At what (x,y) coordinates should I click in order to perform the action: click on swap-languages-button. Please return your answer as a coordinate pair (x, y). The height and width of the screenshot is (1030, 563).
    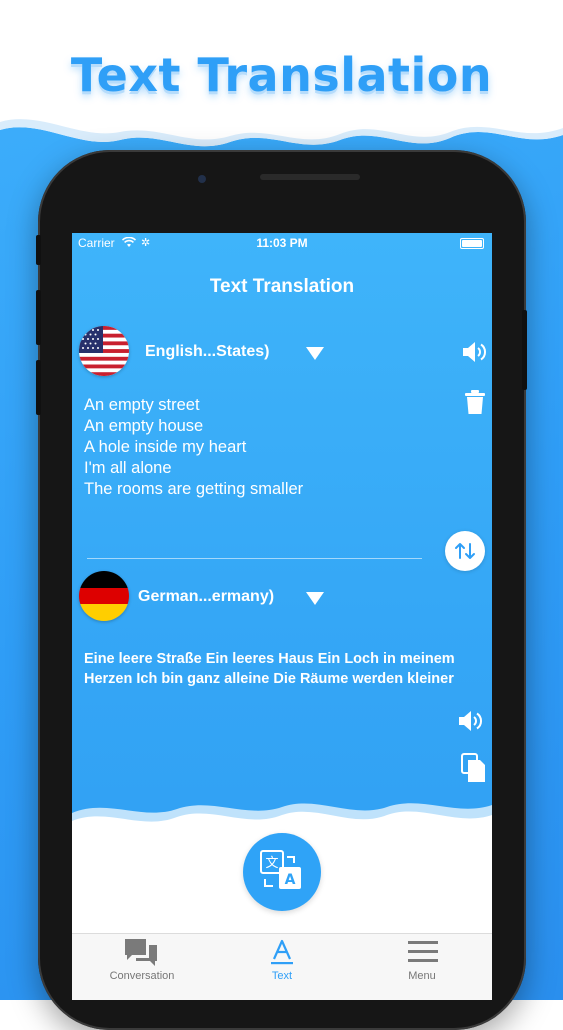
    Looking at the image, I should click on (465, 551).